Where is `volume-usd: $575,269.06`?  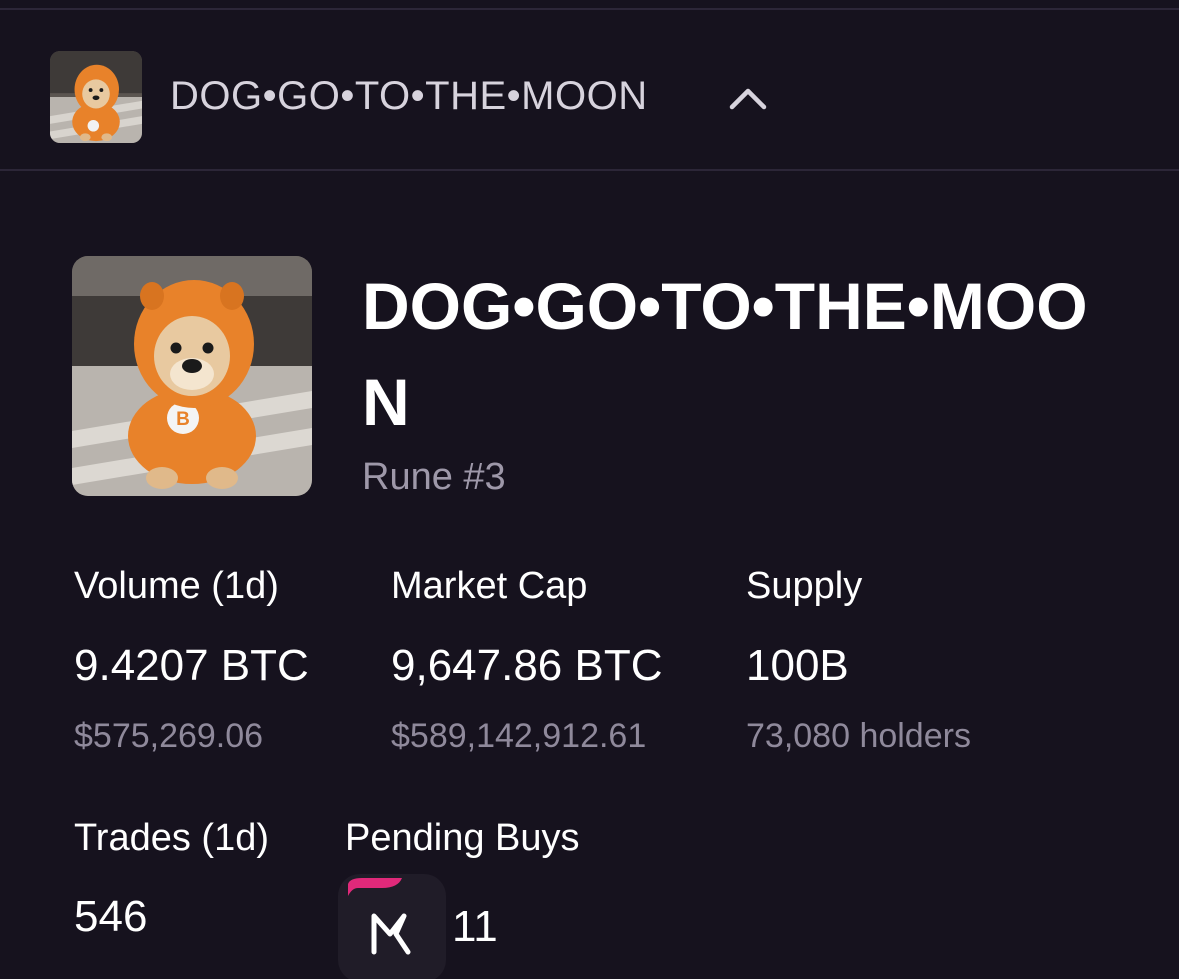
volume-usd: $575,269.06 is located at coordinates (169, 736).